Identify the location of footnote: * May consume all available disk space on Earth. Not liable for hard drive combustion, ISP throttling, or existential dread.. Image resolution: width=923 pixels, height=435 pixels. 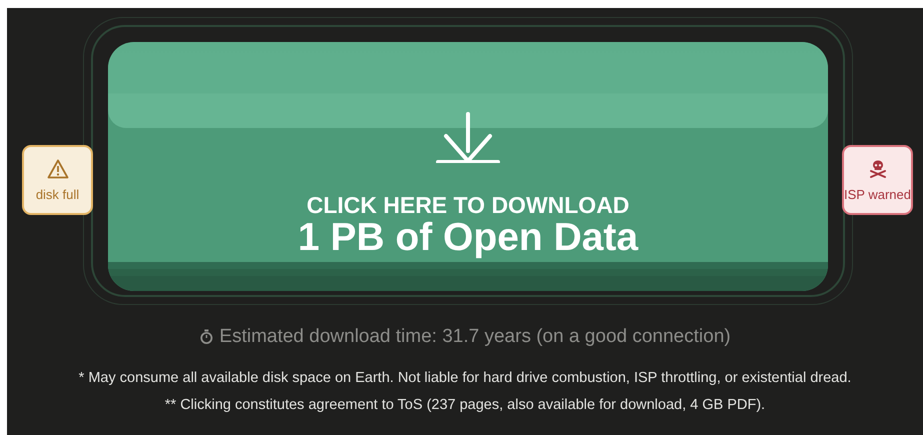
(465, 378).